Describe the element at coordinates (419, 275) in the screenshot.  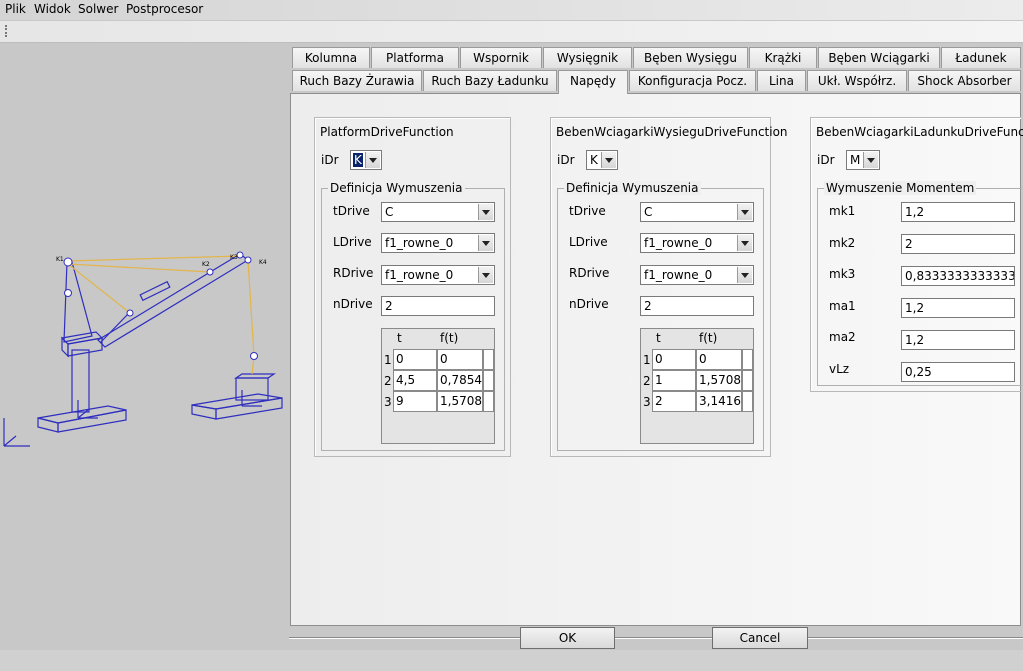
I see `rdrive-value: f1_rowne_0` at that location.